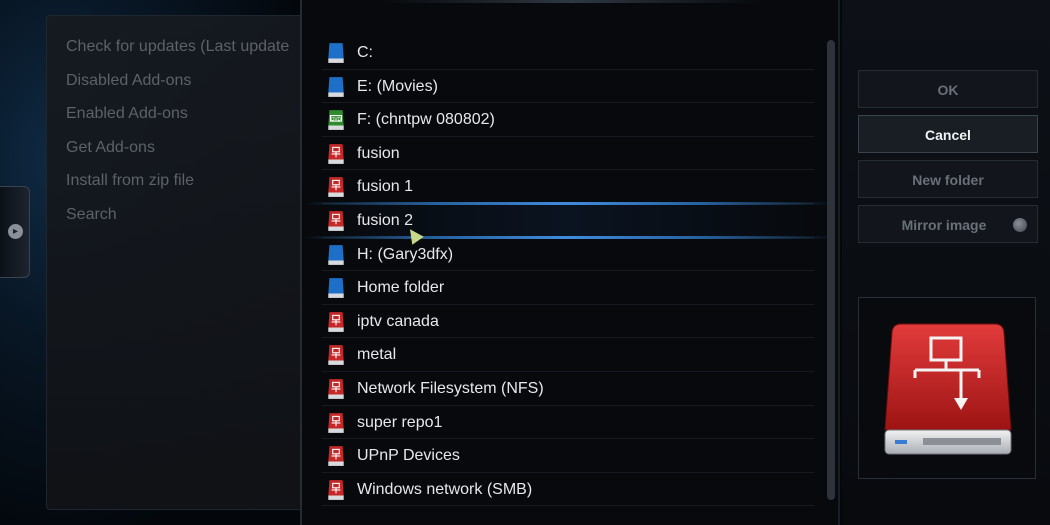 The height and width of the screenshot is (525, 1050). What do you see at coordinates (1020, 225) in the screenshot?
I see `toggle-radio-icon` at bounding box center [1020, 225].